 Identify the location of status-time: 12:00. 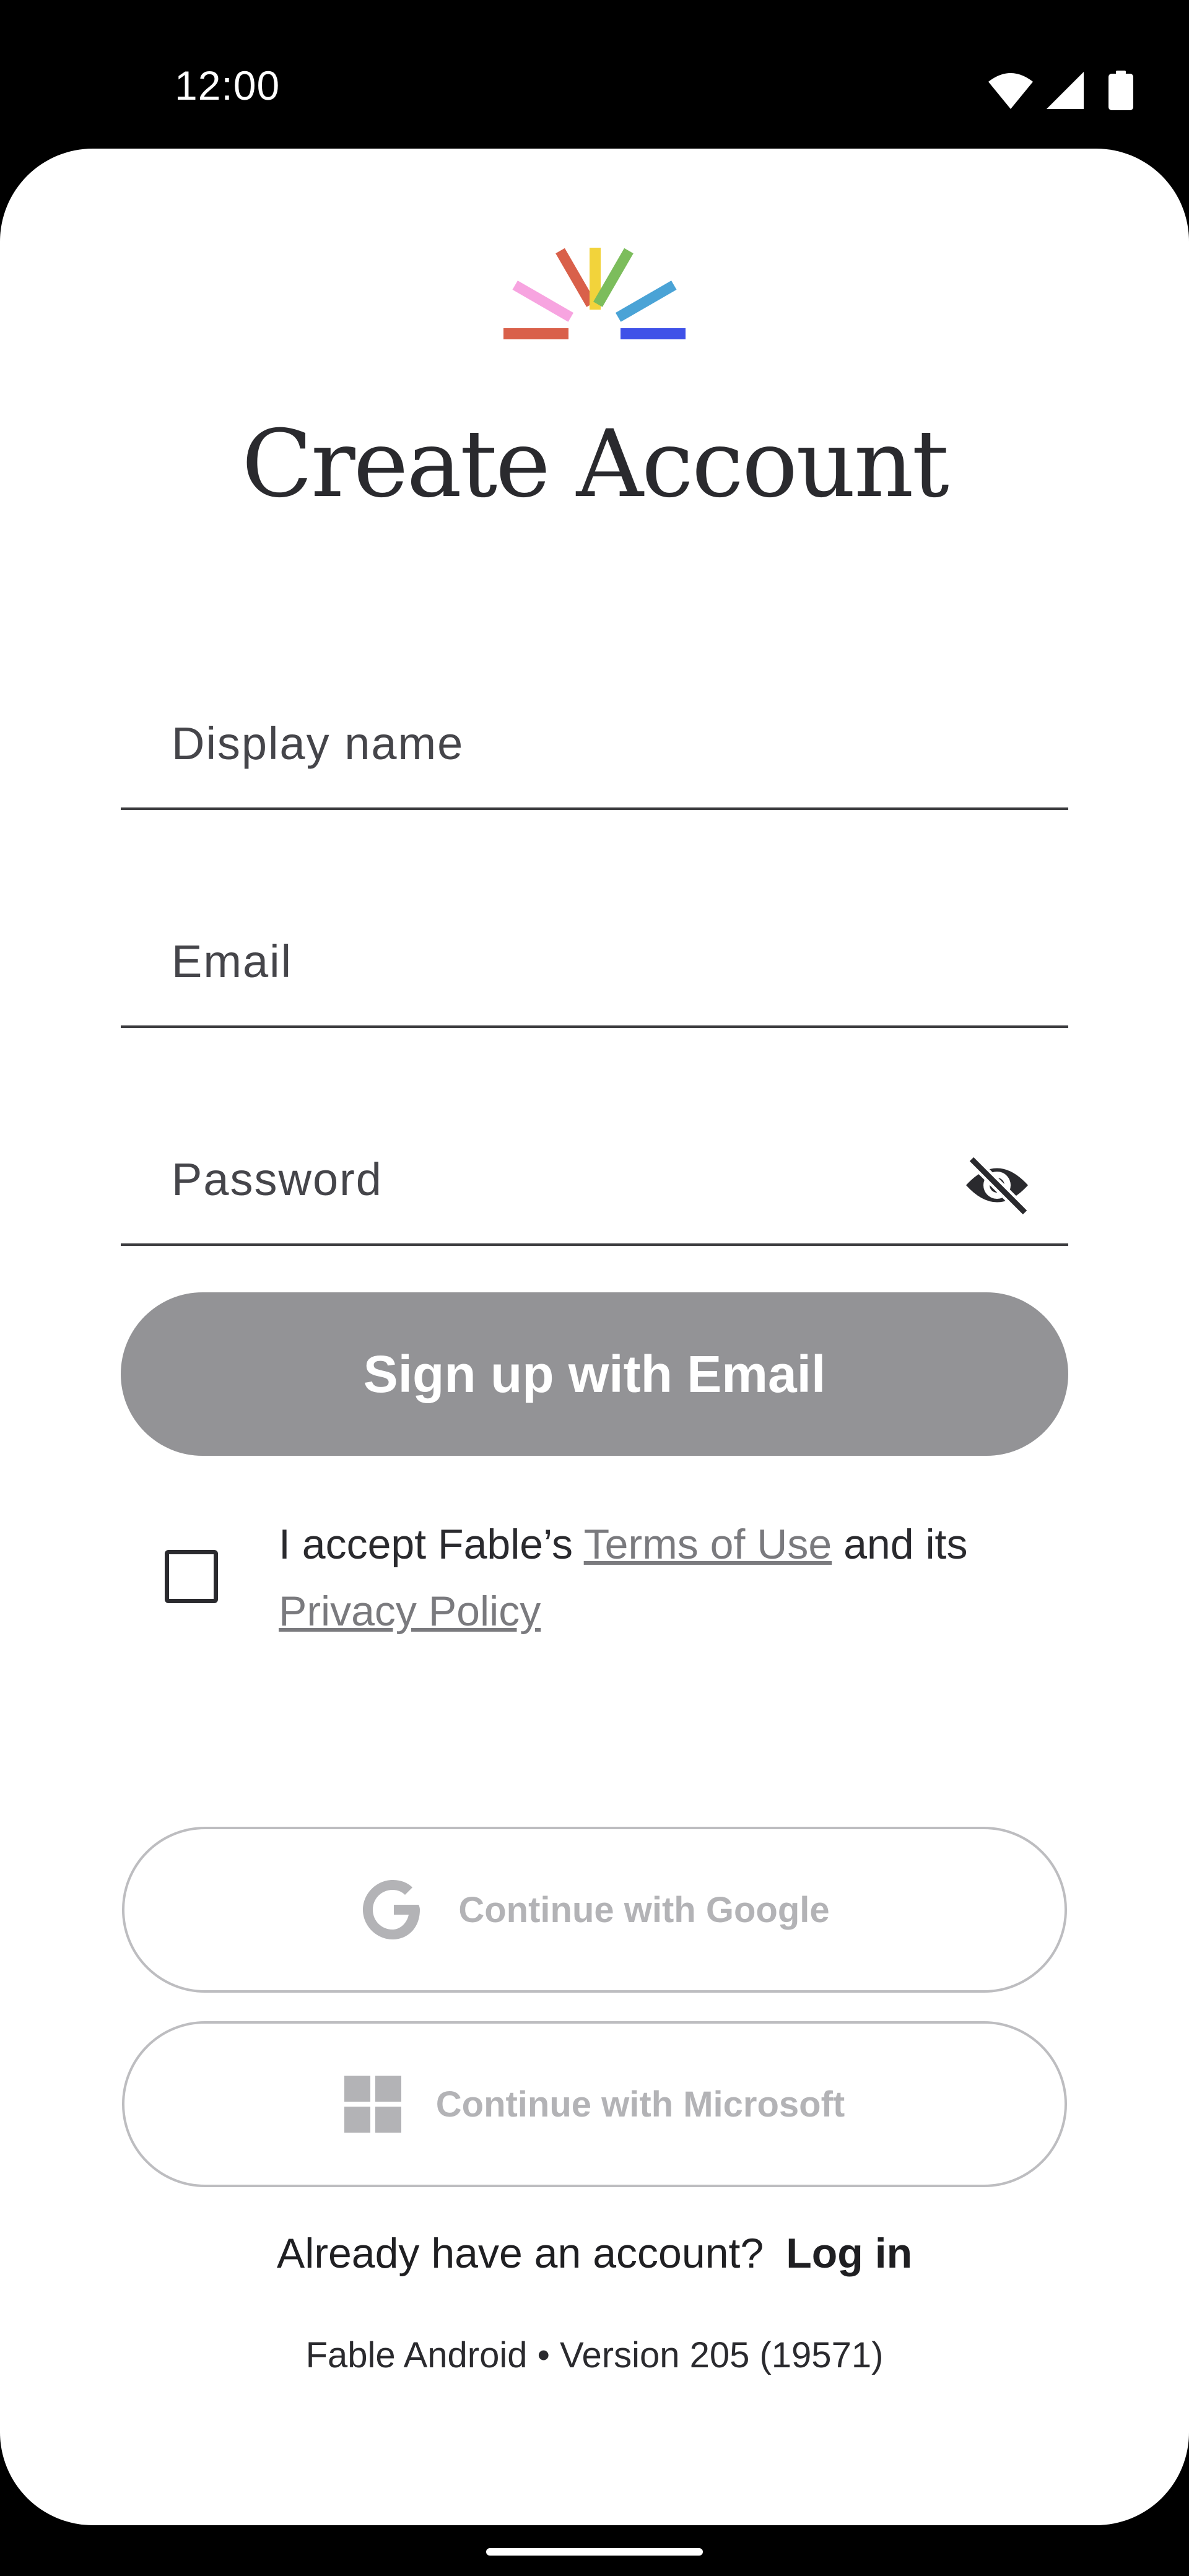
(228, 85).